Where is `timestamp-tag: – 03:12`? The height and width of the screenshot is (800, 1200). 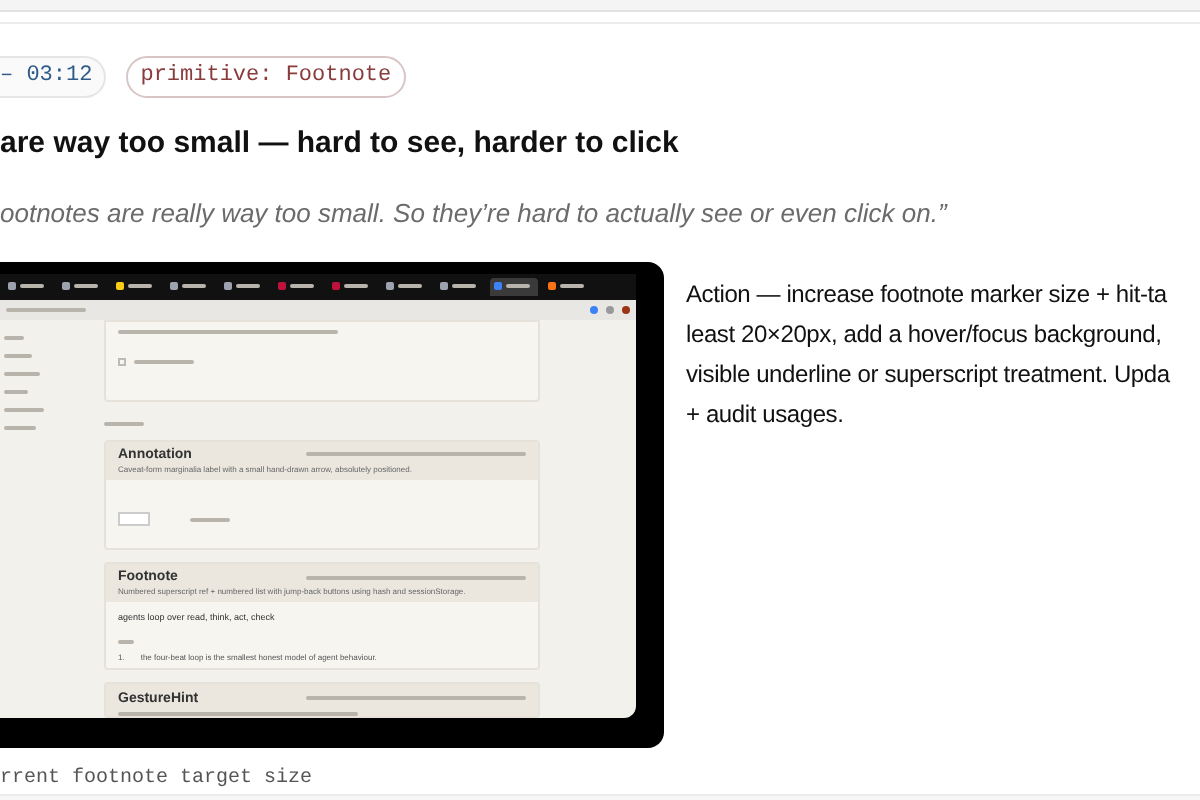 timestamp-tag: – 03:12 is located at coordinates (53, 76).